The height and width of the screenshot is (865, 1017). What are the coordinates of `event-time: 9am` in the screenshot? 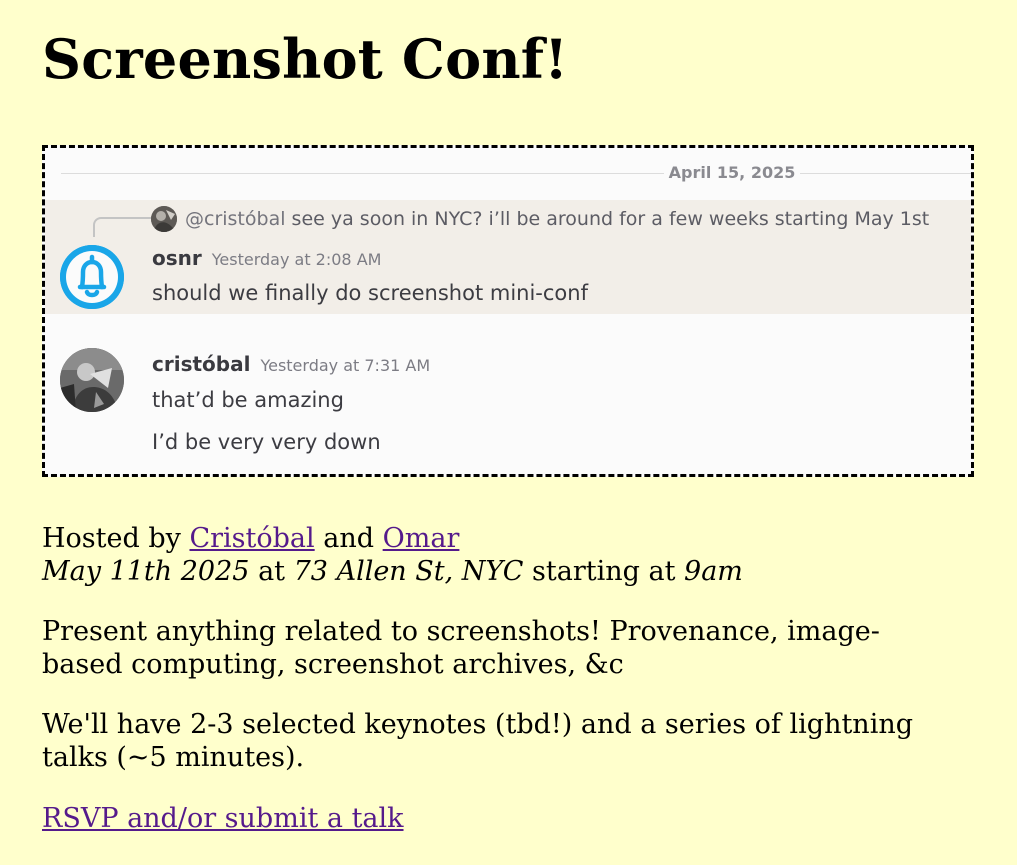 It's located at (713, 571).